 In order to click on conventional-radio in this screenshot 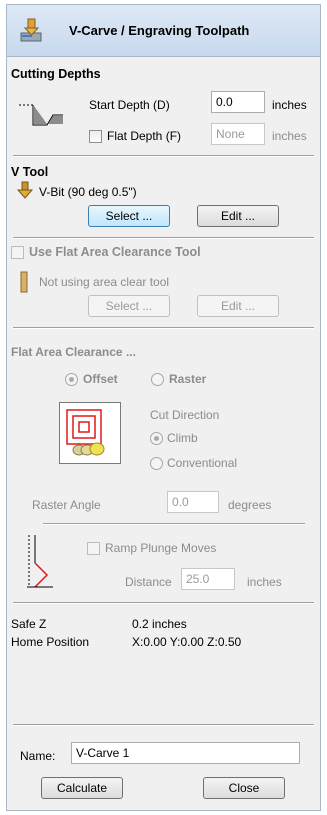, I will do `click(156, 463)`.